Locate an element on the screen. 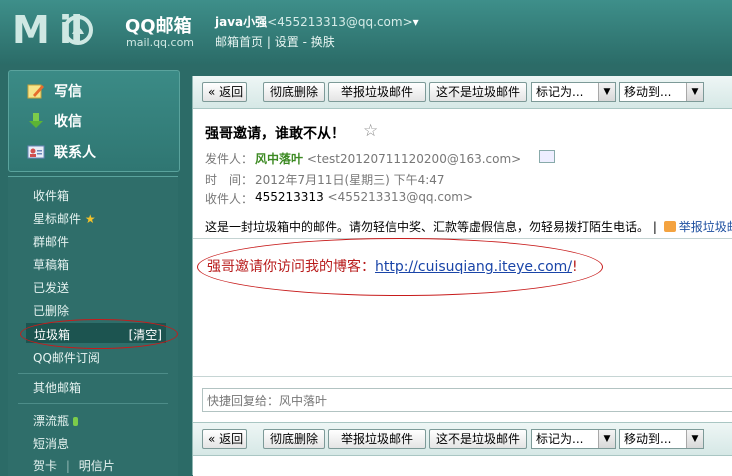 Image resolution: width=732 pixels, height=476 pixels. link-mail-home: 邮箱首页 is located at coordinates (239, 42).